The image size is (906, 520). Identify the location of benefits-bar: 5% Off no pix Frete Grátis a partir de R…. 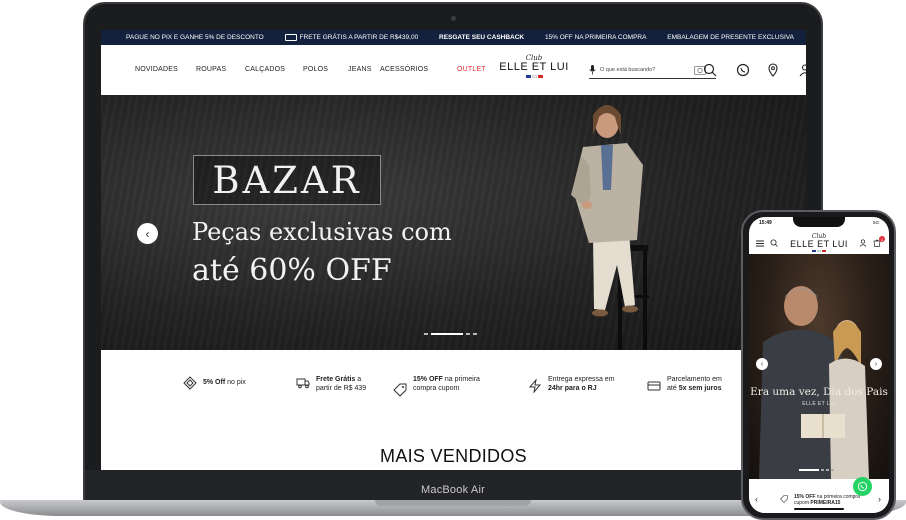
(453, 380).